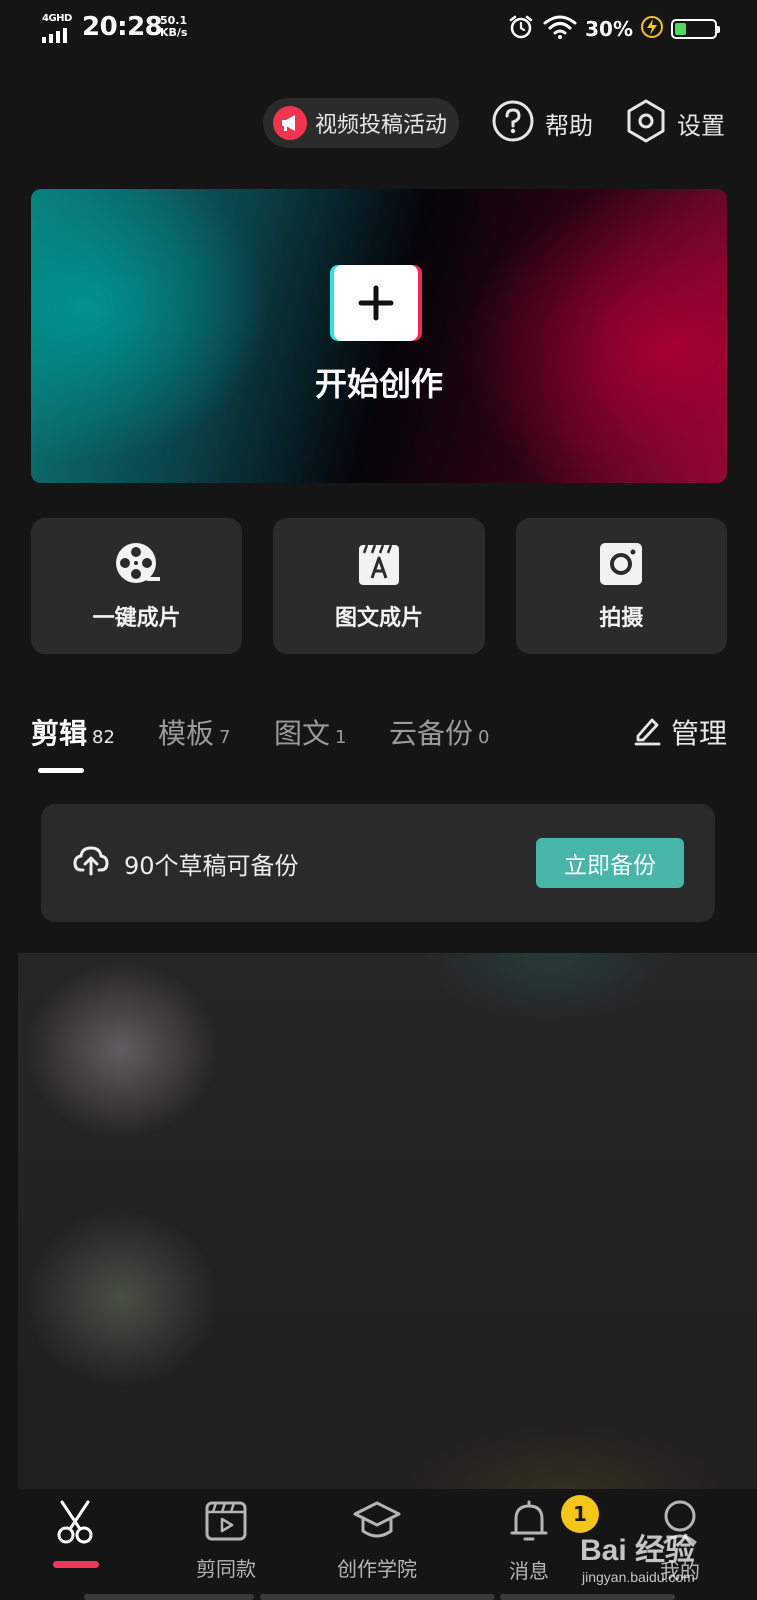  I want to click on start-creating-label: 开始创作, so click(378, 384).